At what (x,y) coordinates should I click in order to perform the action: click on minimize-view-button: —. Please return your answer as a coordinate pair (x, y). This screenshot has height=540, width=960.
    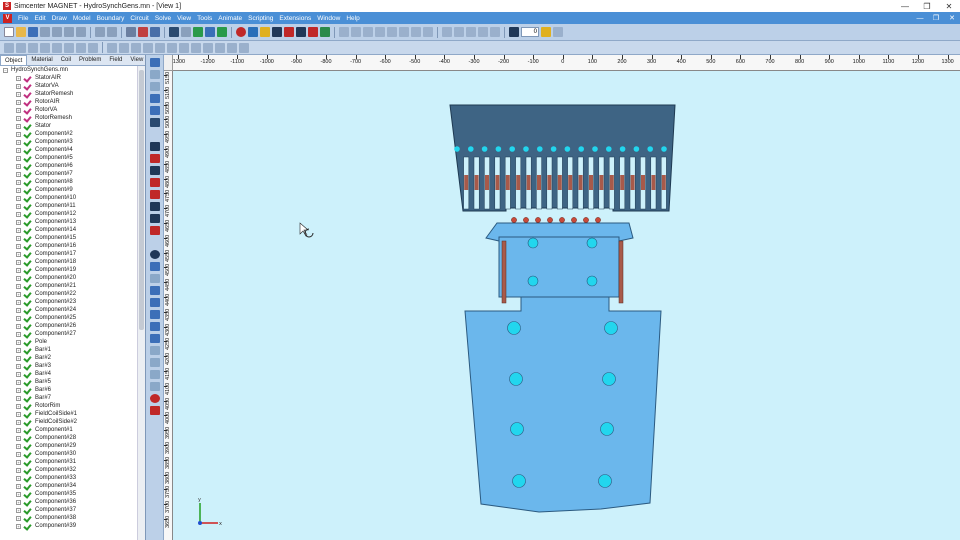
    Looking at the image, I should click on (920, 18).